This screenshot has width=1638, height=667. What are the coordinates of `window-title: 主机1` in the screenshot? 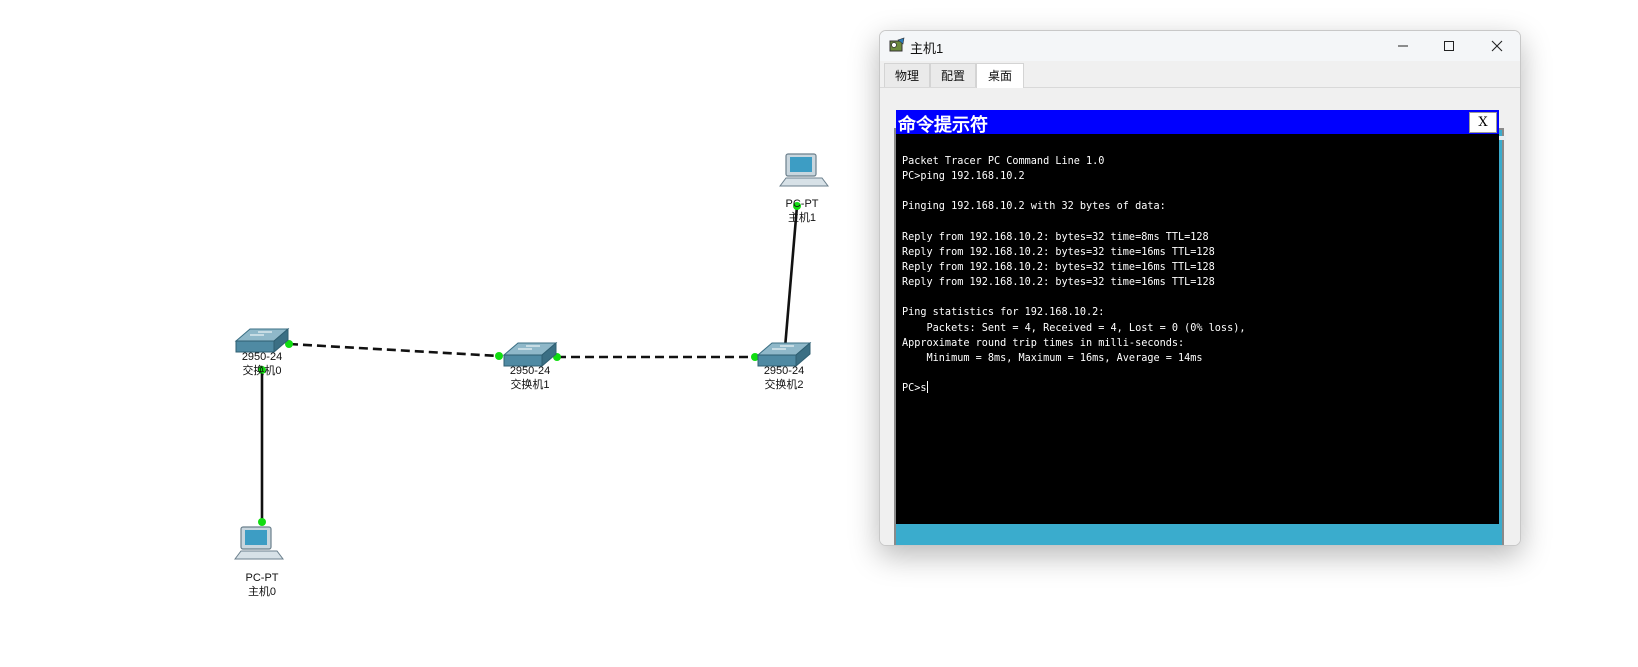 It's located at (927, 48).